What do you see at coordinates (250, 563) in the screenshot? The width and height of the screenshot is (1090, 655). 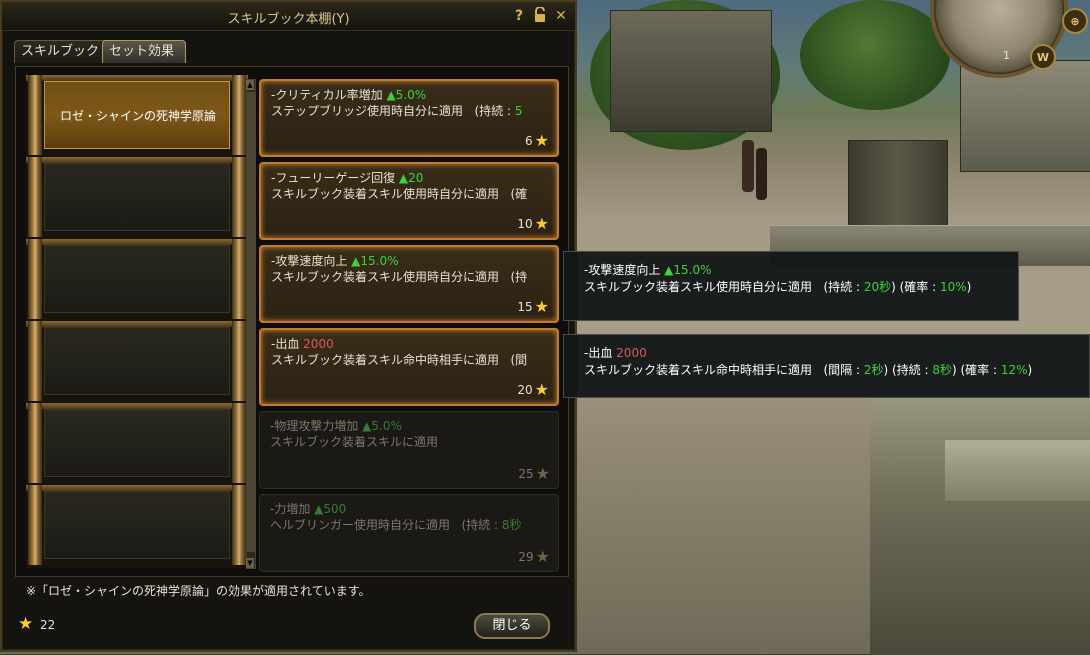 I see `scroll-down-icon: ▼` at bounding box center [250, 563].